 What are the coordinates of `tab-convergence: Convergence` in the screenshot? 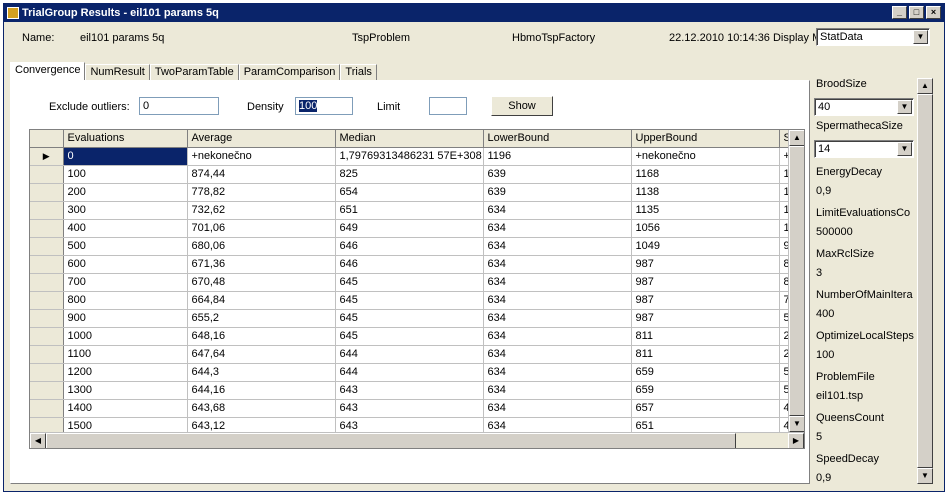 It's located at (48, 71).